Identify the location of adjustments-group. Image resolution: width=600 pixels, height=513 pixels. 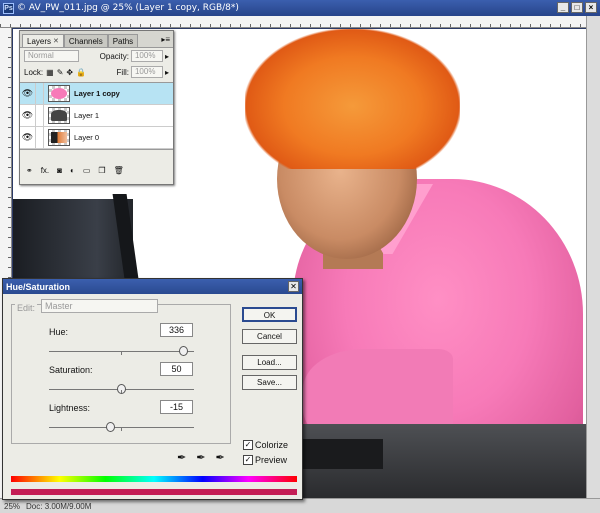
(121, 374).